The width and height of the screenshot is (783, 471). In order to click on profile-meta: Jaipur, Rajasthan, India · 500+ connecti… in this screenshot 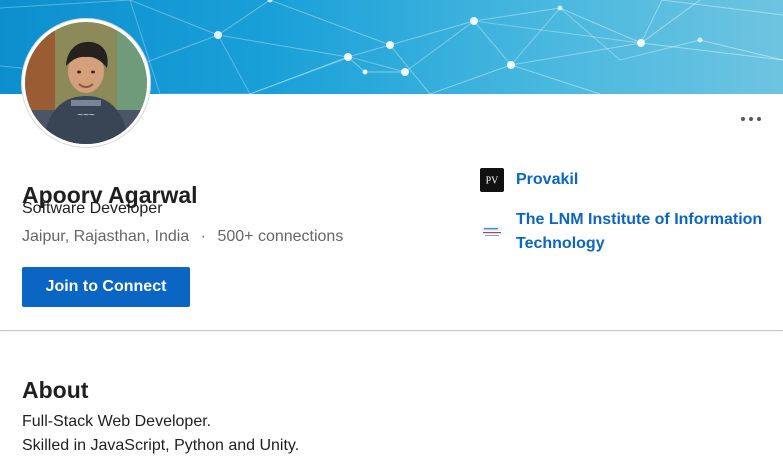, I will do `click(182, 237)`.